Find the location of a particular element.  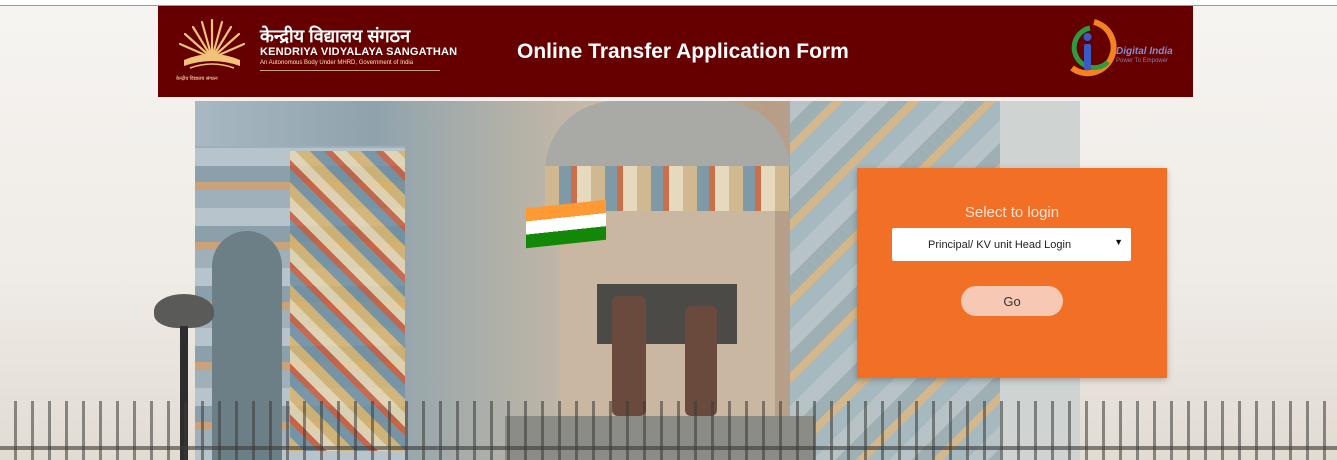

kvs-sun-logo-icon is located at coordinates (212, 43).